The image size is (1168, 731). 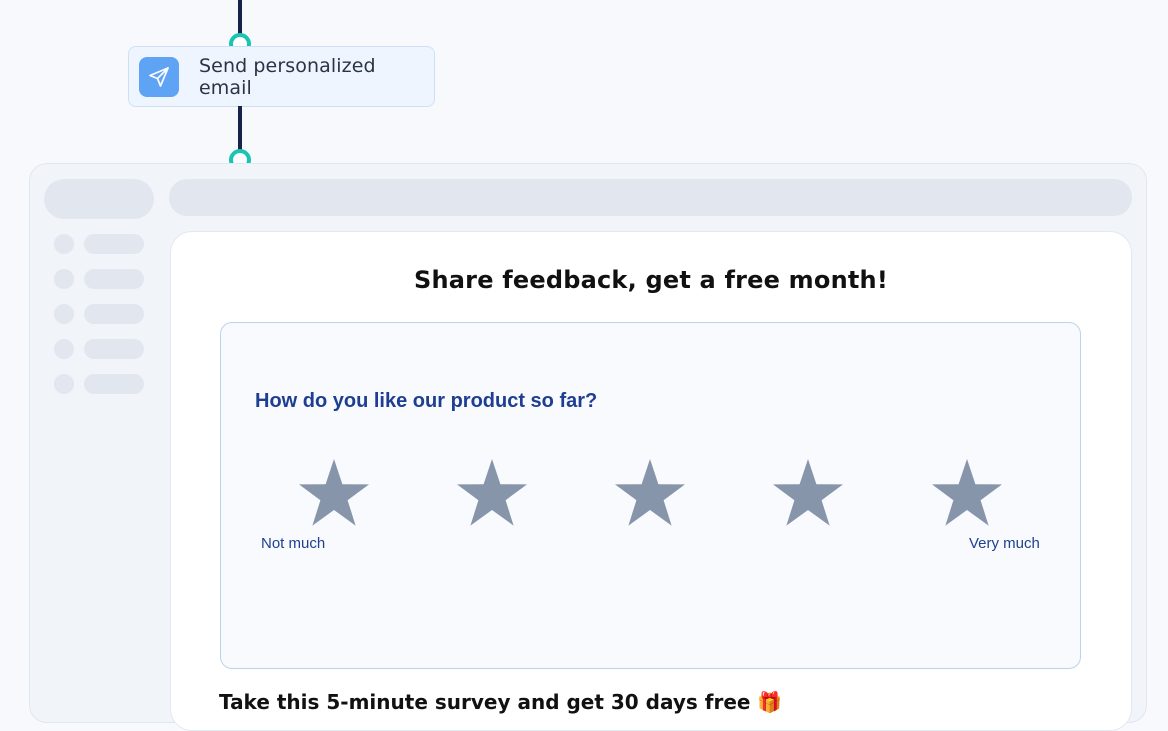 What do you see at coordinates (240, 129) in the screenshot?
I see `flow-connector-middle` at bounding box center [240, 129].